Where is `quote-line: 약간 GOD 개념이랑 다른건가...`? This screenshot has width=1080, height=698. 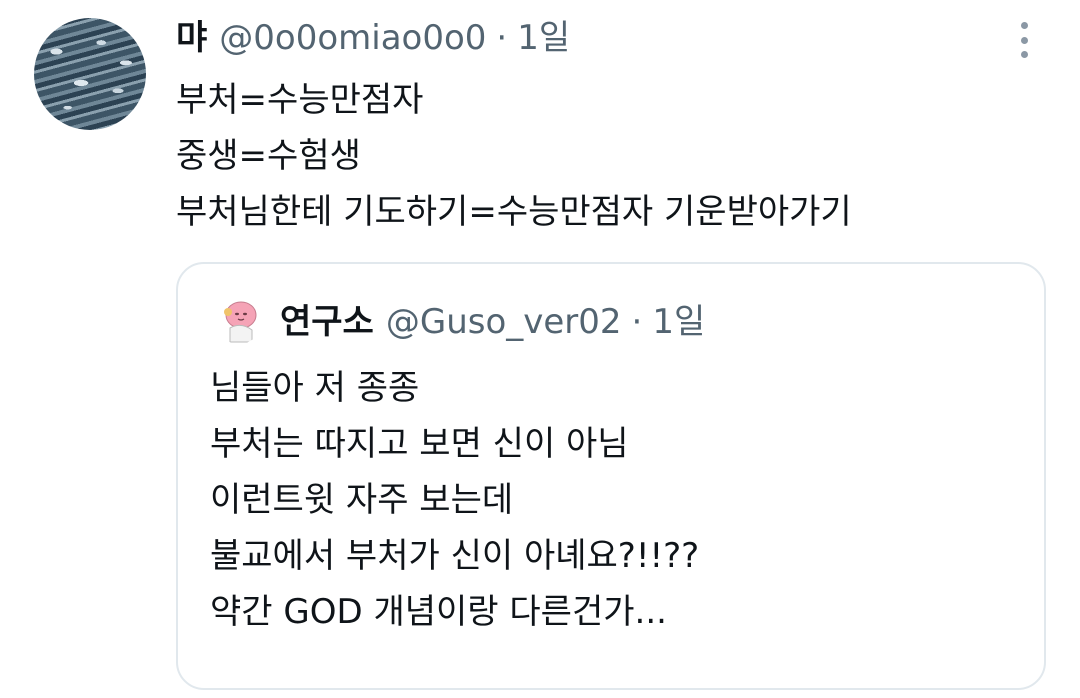 quote-line: 약간 GOD 개념이랑 다른건가... is located at coordinates (438, 612).